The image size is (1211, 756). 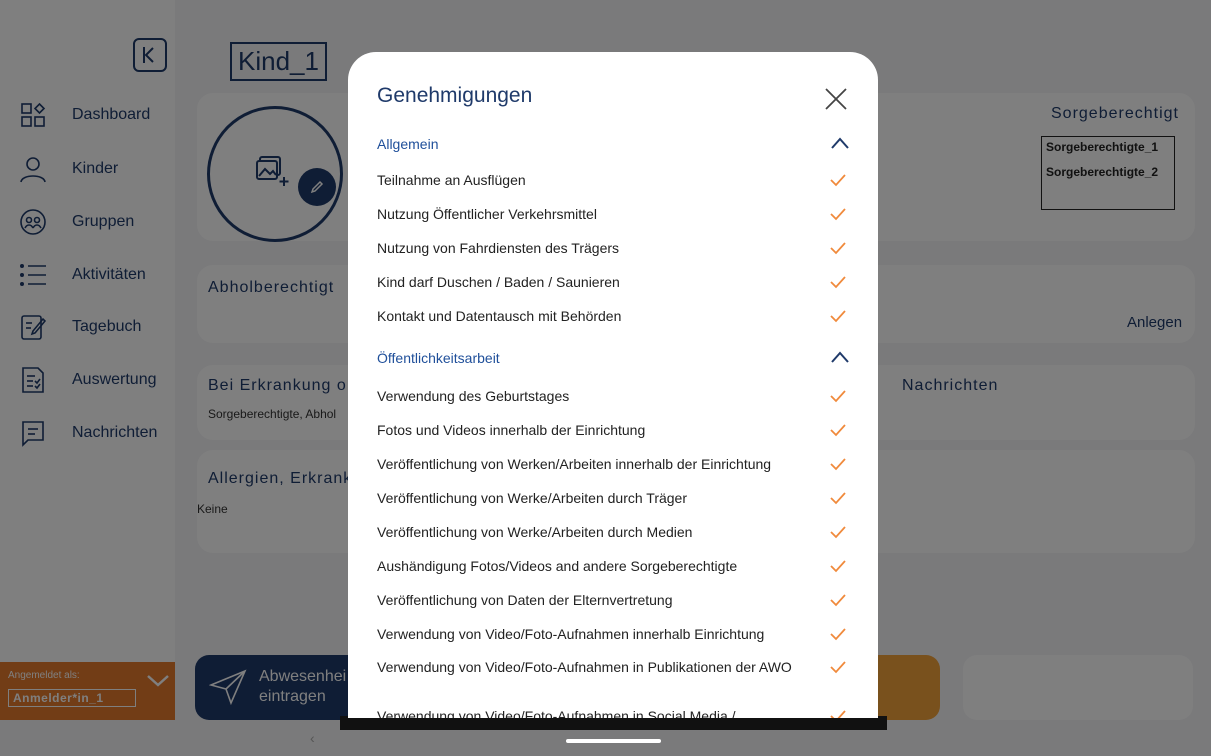 I want to click on permission-row: Kind darf Duschen / Baden / Saunieren, so click(x=616, y=290).